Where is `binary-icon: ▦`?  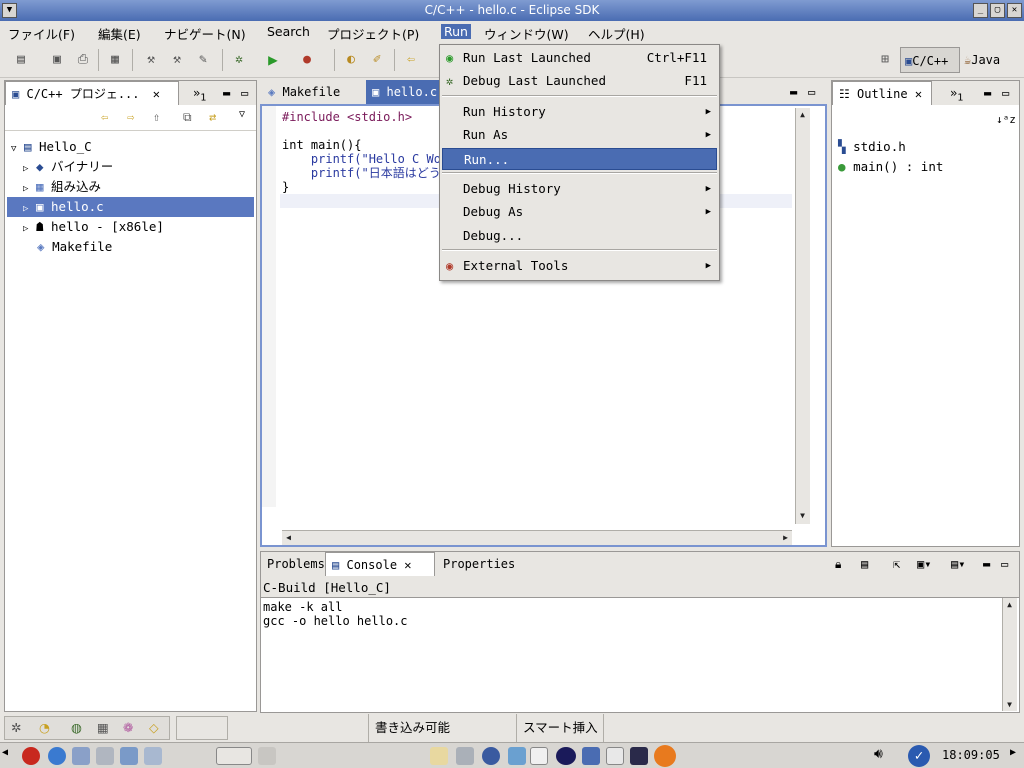
binary-icon: ▦ is located at coordinates (115, 60).